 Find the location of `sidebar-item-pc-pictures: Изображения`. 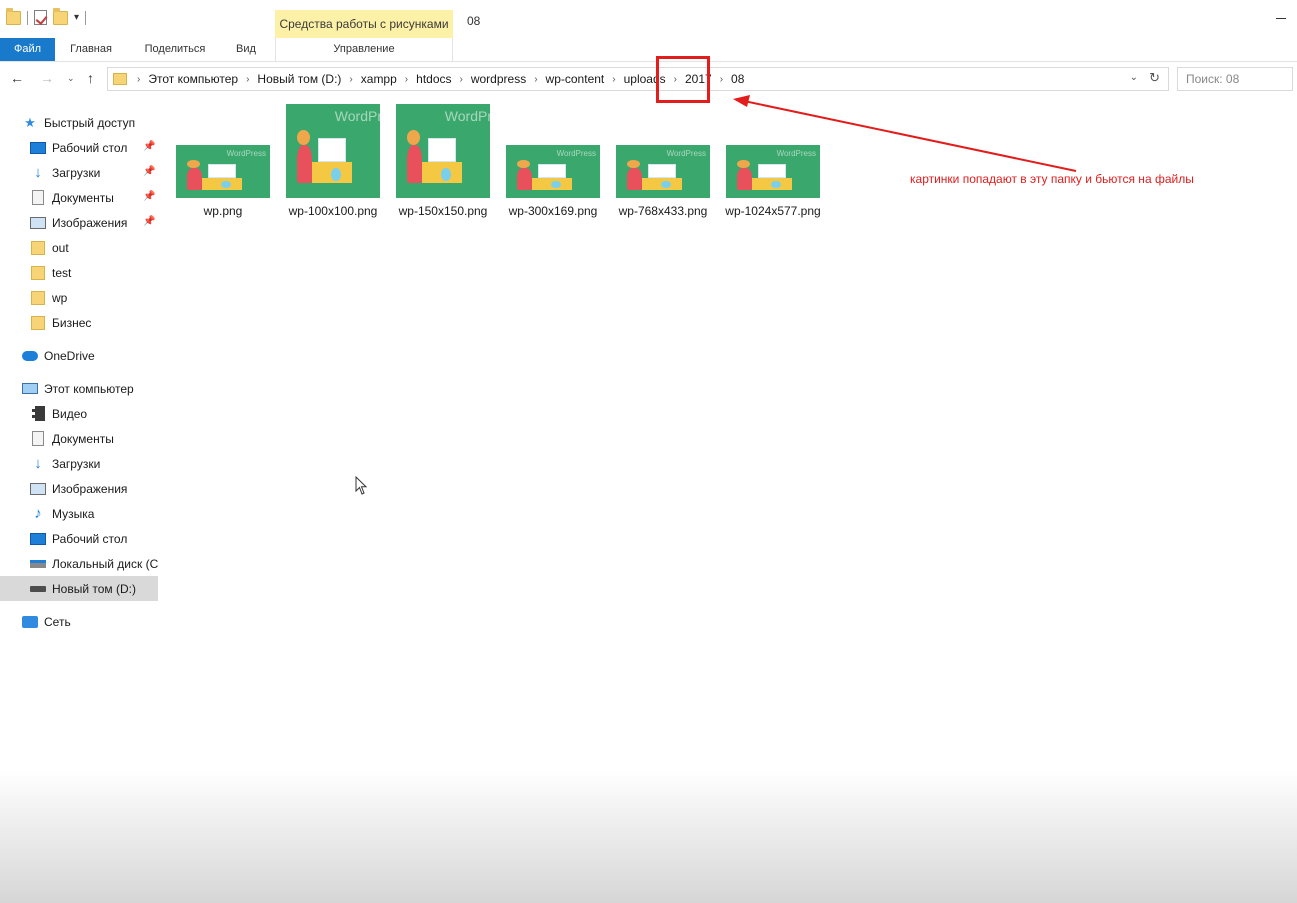

sidebar-item-pc-pictures: Изображения is located at coordinates (80, 488).